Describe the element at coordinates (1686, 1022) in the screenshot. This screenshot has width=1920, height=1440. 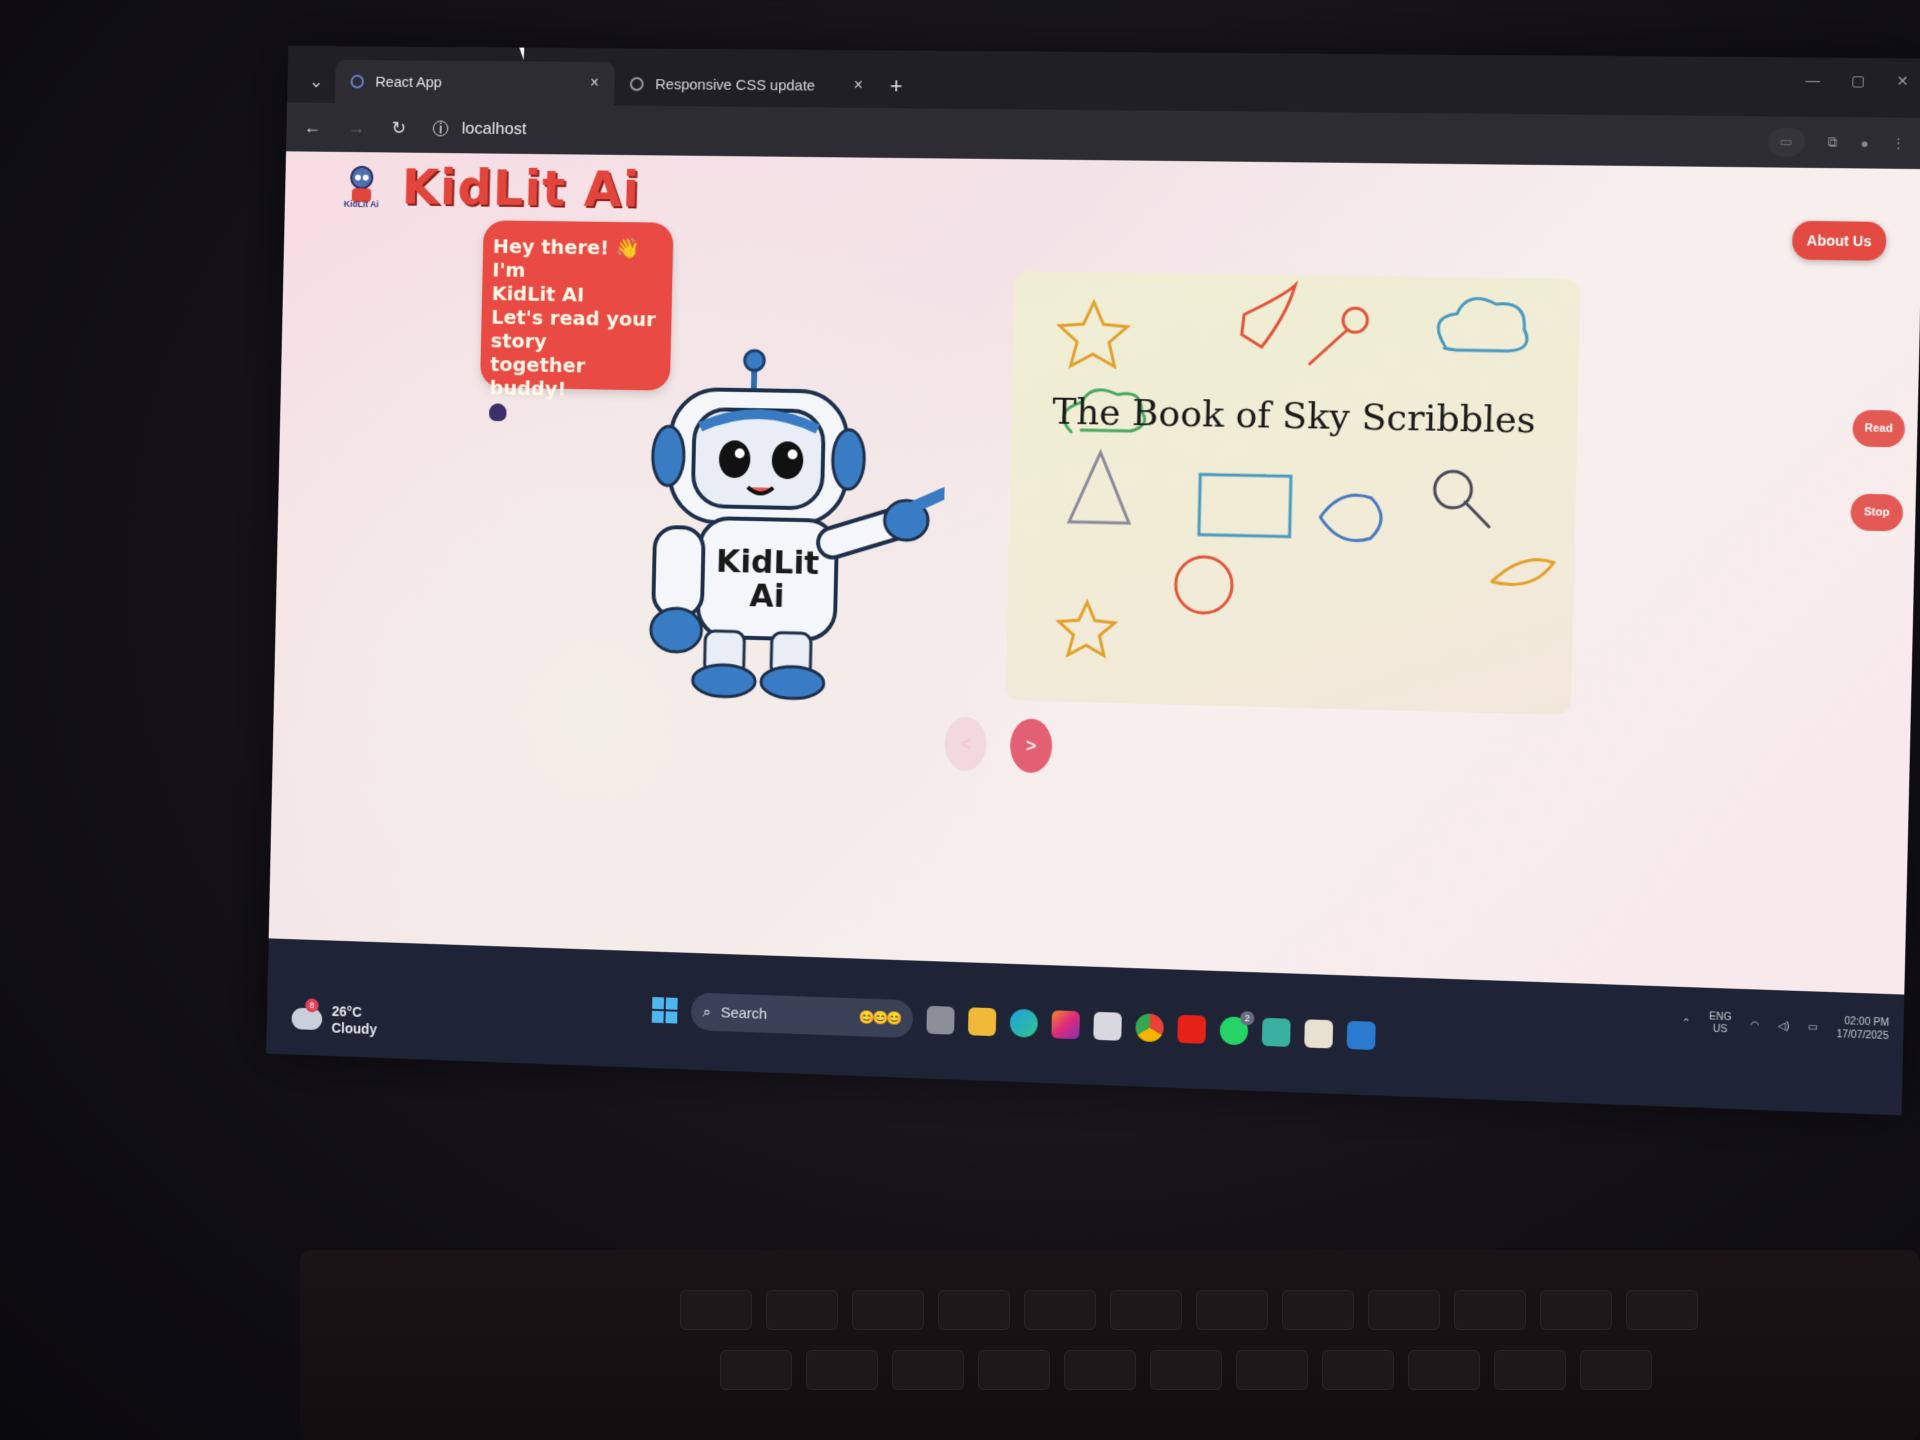
I see `chevron-up-icon: ⌃` at that location.